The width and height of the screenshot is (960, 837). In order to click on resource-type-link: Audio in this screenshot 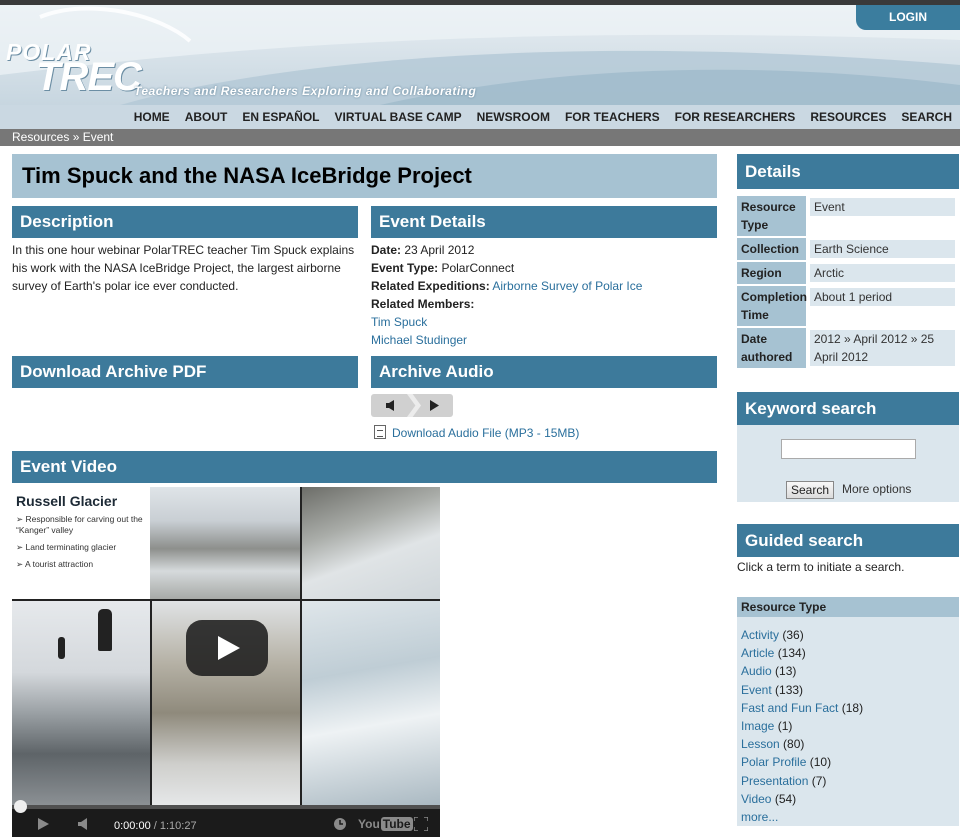, I will do `click(756, 671)`.